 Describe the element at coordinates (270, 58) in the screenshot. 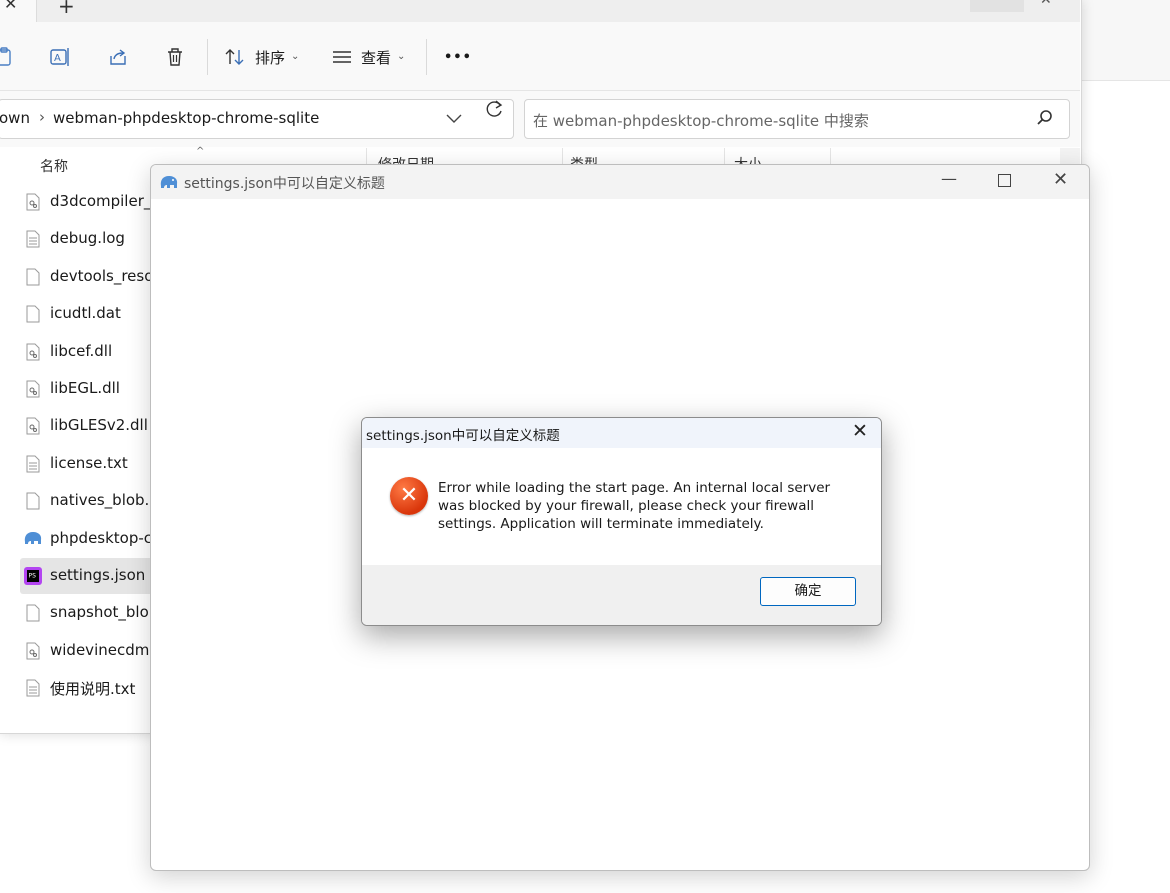

I see `sort-label: 排序` at that location.